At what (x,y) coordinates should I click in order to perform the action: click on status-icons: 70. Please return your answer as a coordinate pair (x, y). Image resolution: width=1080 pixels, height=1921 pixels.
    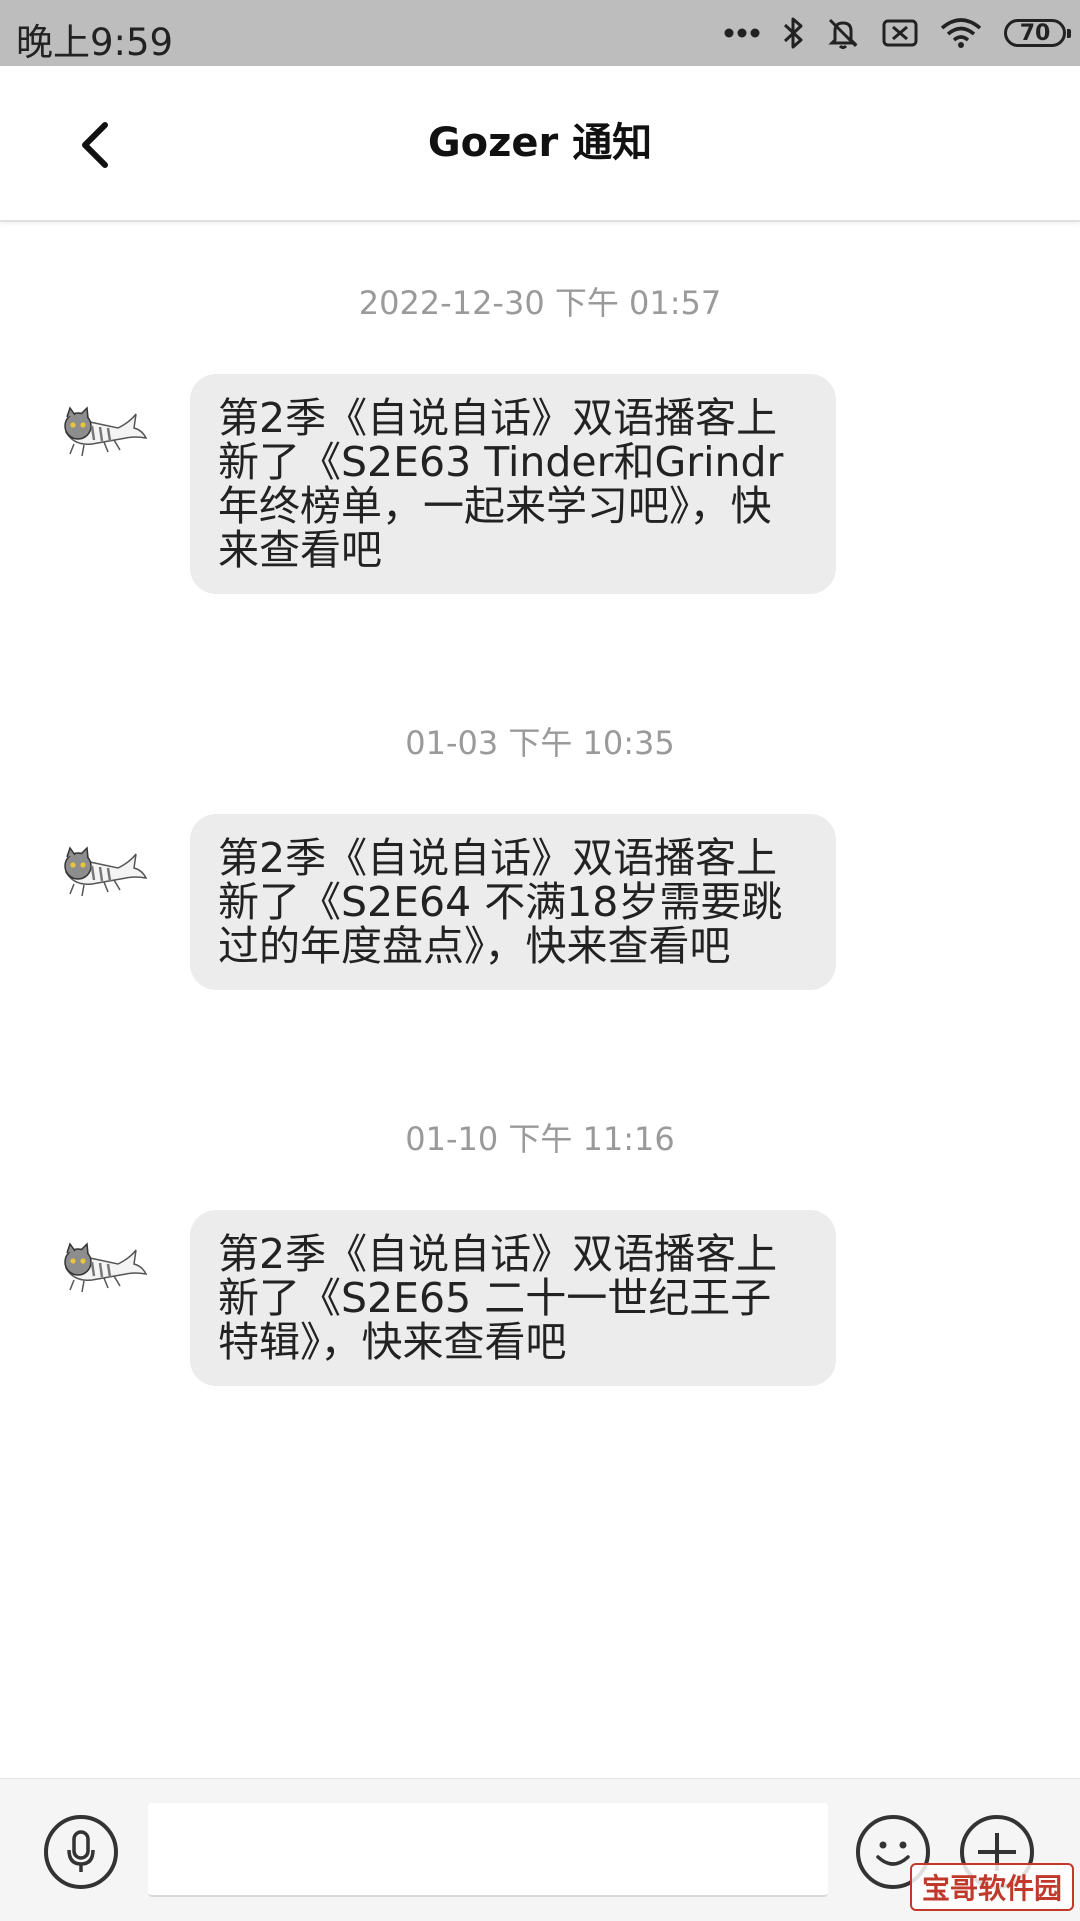
    Looking at the image, I should click on (897, 33).